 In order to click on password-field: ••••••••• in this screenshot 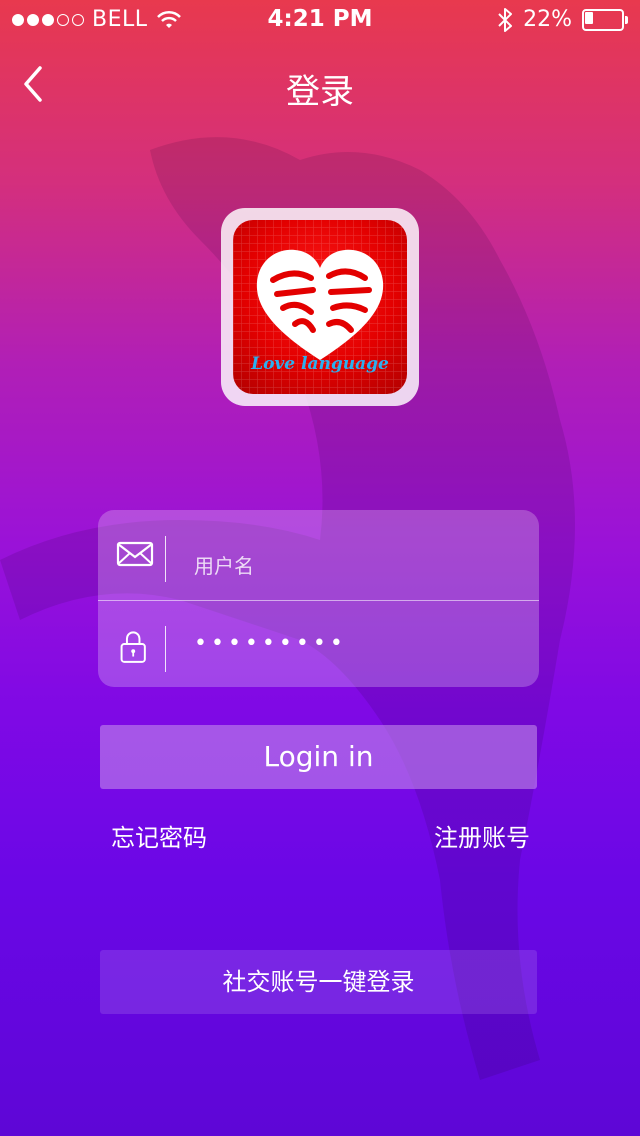, I will do `click(318, 644)`.